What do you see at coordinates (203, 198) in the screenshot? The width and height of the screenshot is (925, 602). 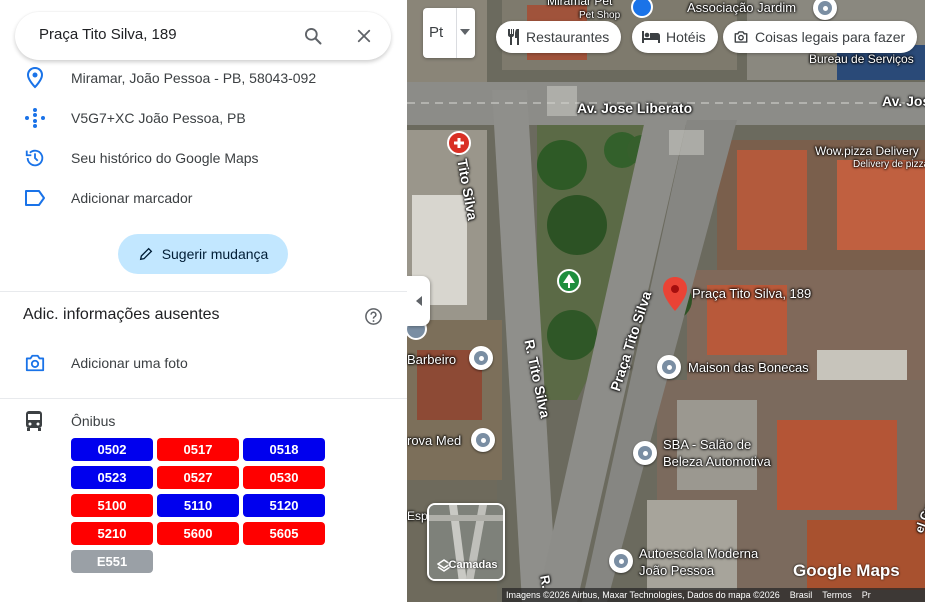 I see `add-label-row: Adicionar marcador` at bounding box center [203, 198].